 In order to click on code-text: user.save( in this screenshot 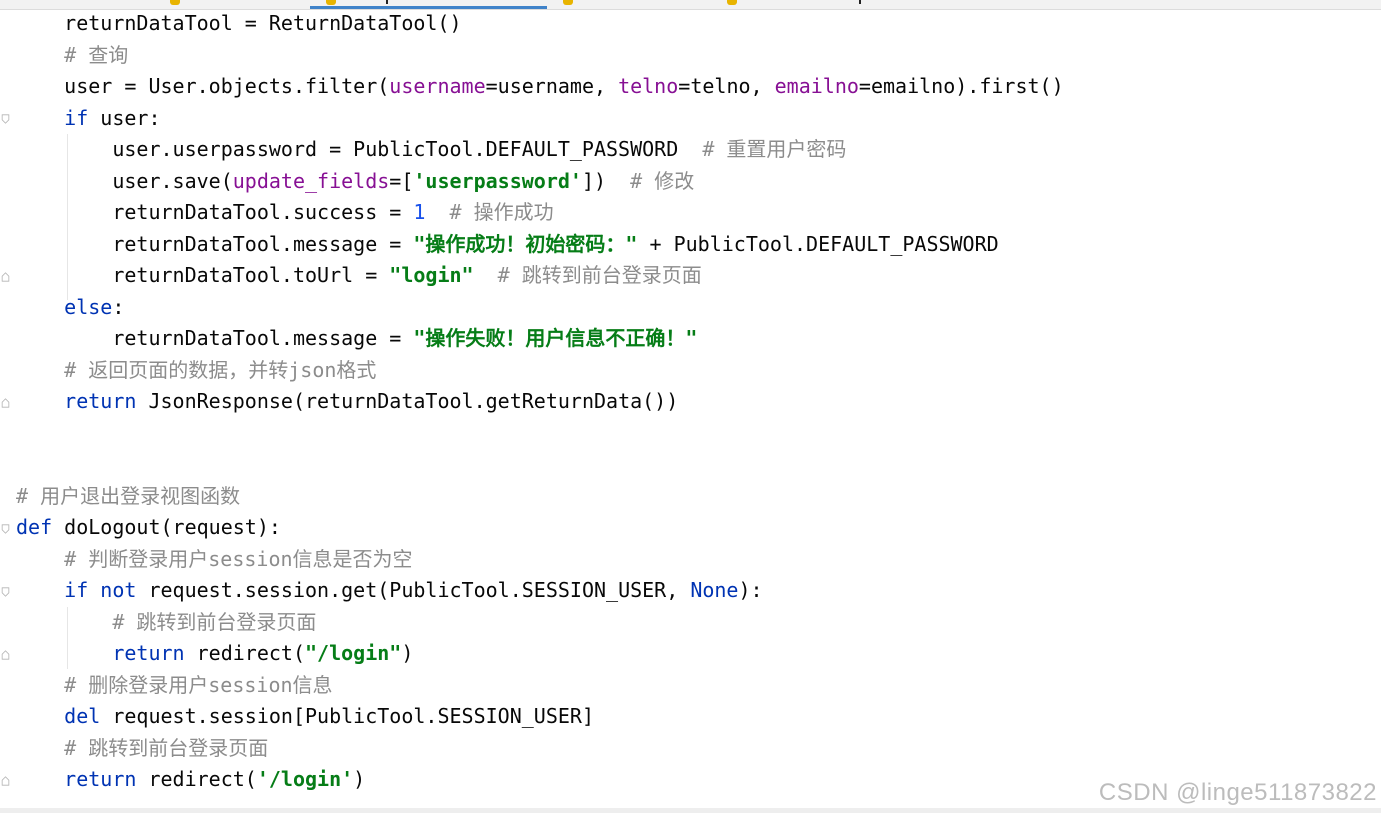, I will do `click(124, 180)`.